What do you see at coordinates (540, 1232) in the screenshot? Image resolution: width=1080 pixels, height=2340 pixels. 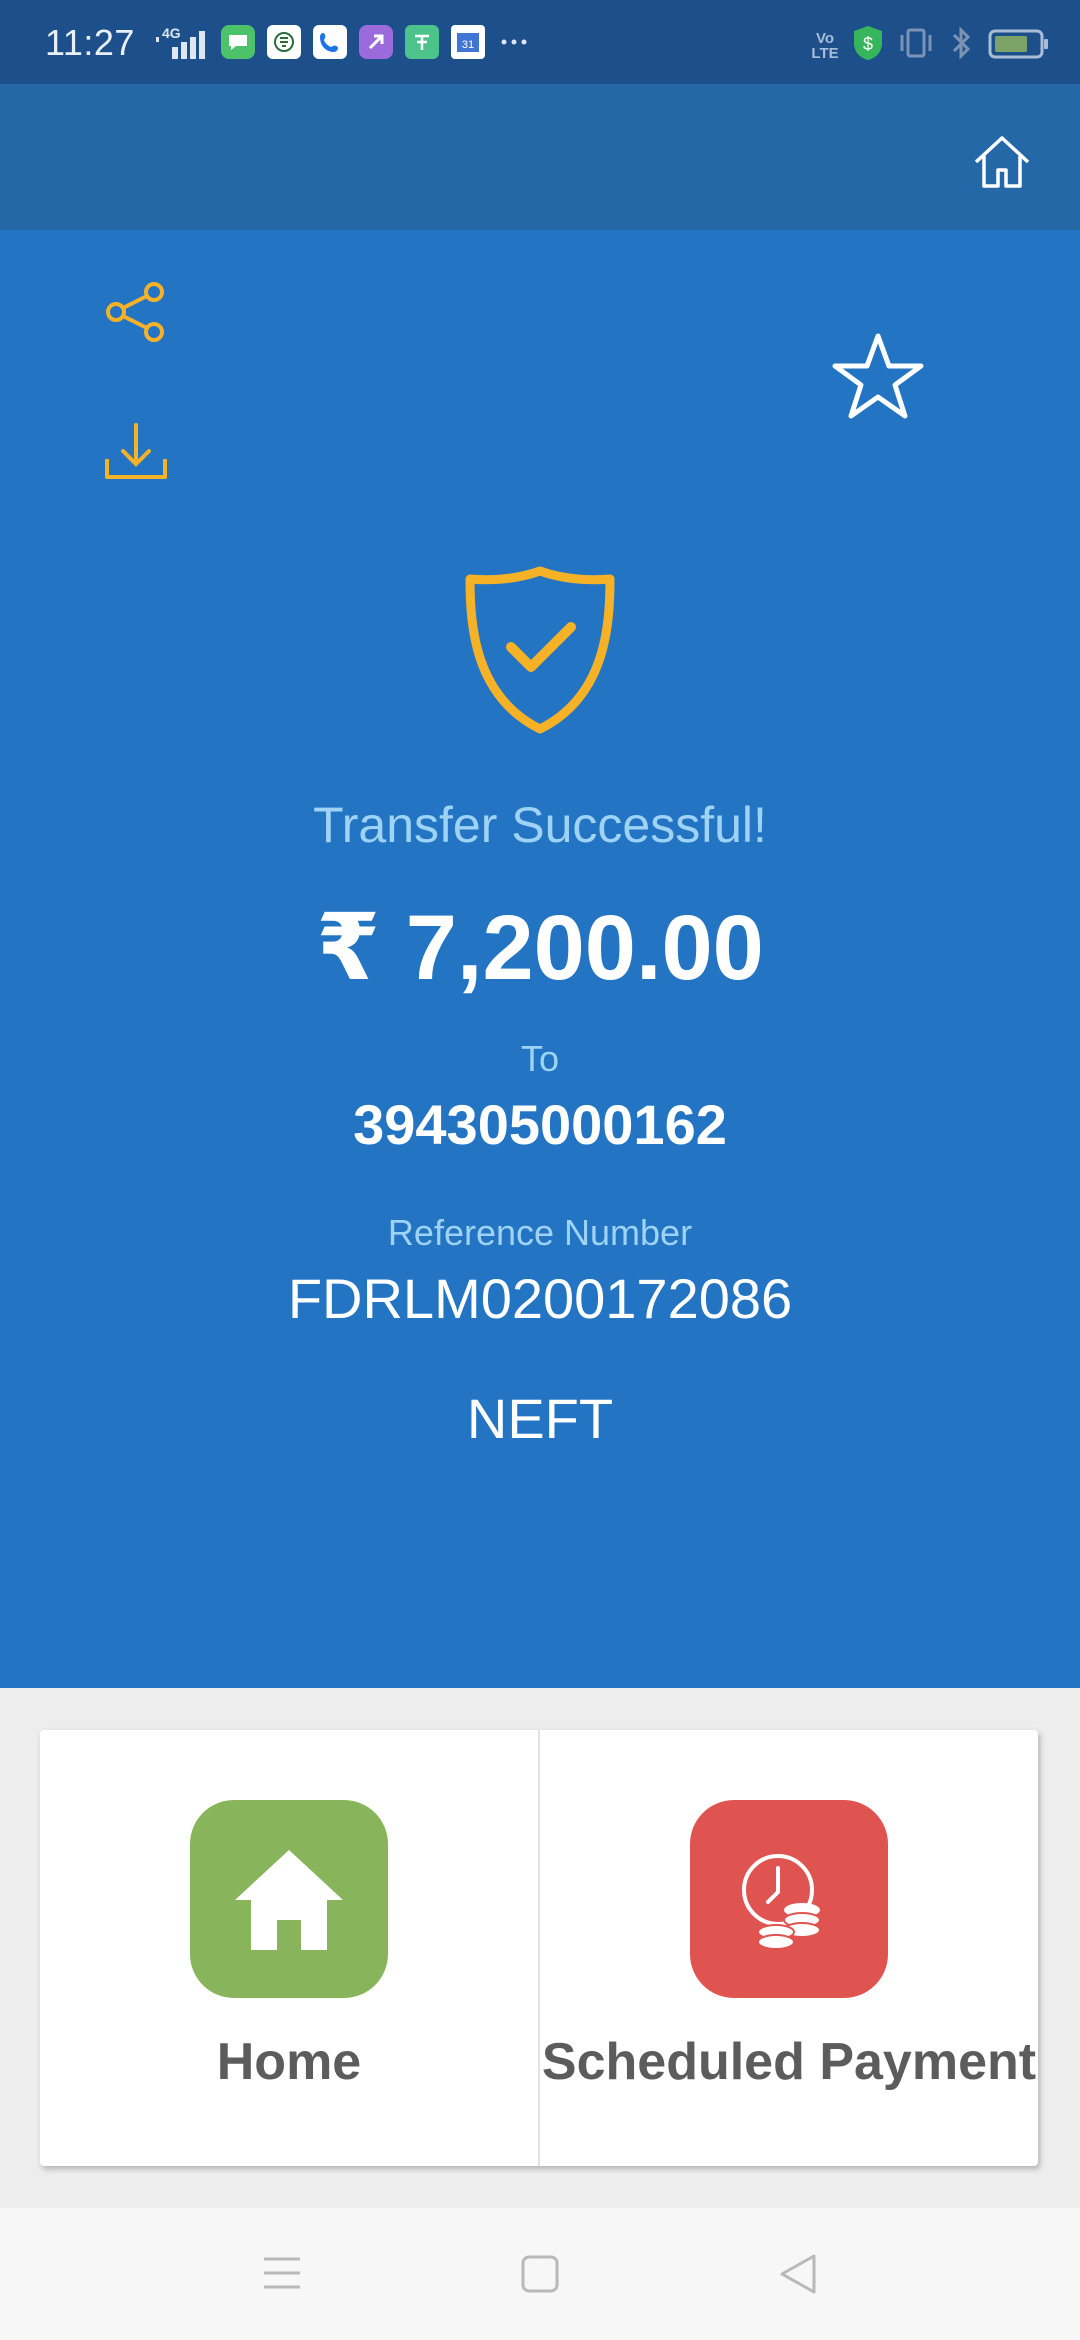 I see `reference-label: Reference Number` at bounding box center [540, 1232].